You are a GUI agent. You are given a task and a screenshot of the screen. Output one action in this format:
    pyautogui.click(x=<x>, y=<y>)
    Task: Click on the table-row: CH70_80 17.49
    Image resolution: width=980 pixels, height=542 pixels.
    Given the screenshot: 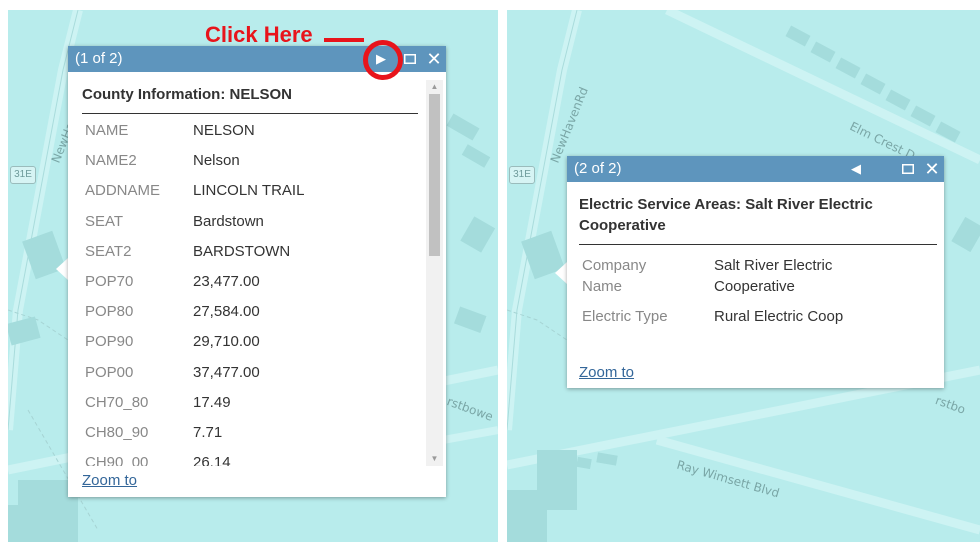 What is the action you would take?
    pyautogui.click(x=194, y=409)
    